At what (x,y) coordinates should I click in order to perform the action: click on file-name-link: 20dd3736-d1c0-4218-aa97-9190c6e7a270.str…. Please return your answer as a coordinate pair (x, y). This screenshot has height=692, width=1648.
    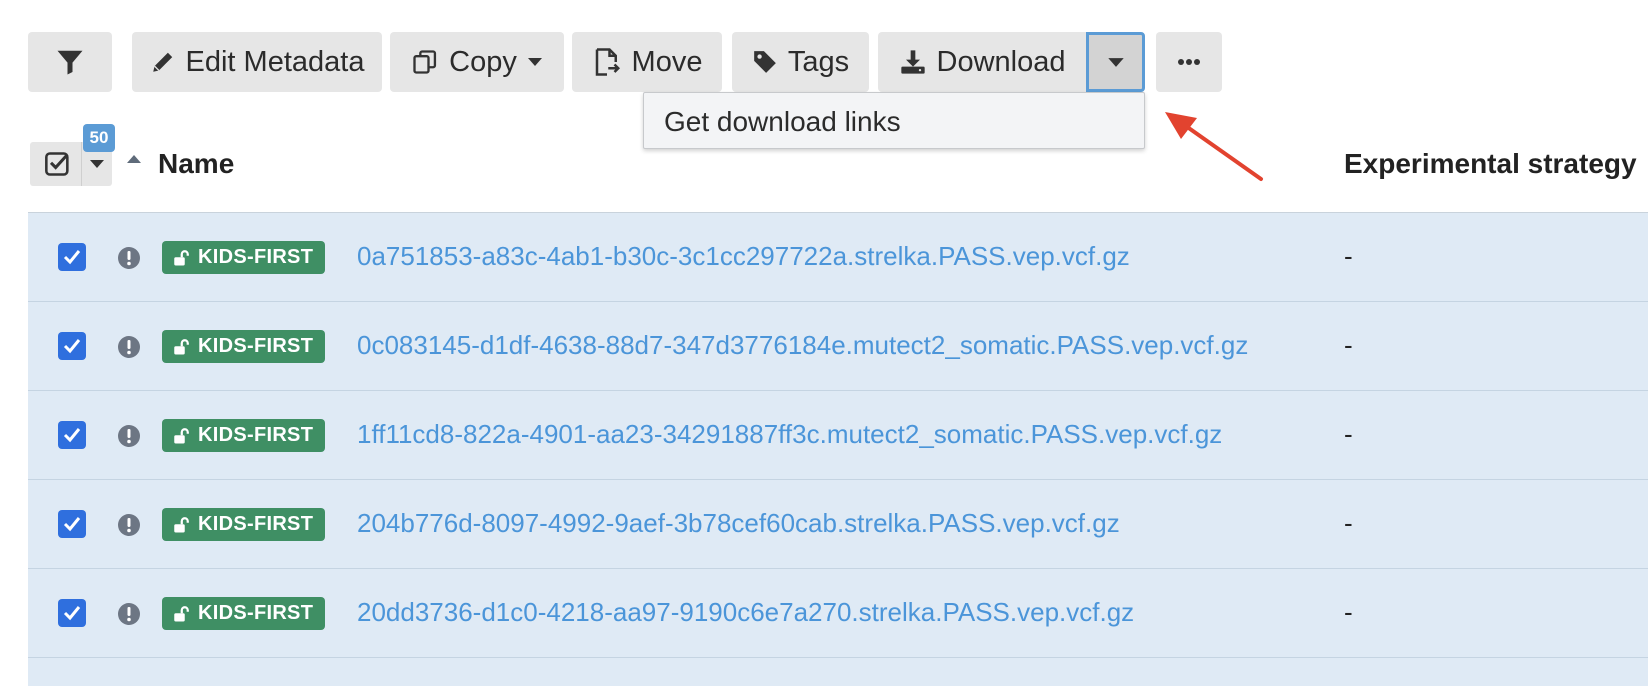
    Looking at the image, I should click on (745, 612).